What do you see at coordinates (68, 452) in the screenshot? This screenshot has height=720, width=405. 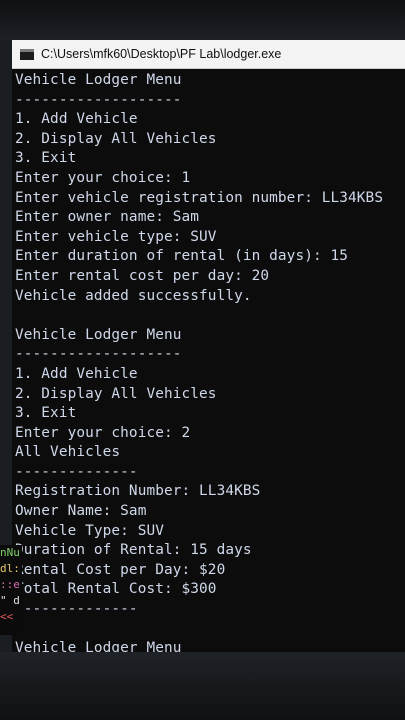 I see `console-line: All Vehicles` at bounding box center [68, 452].